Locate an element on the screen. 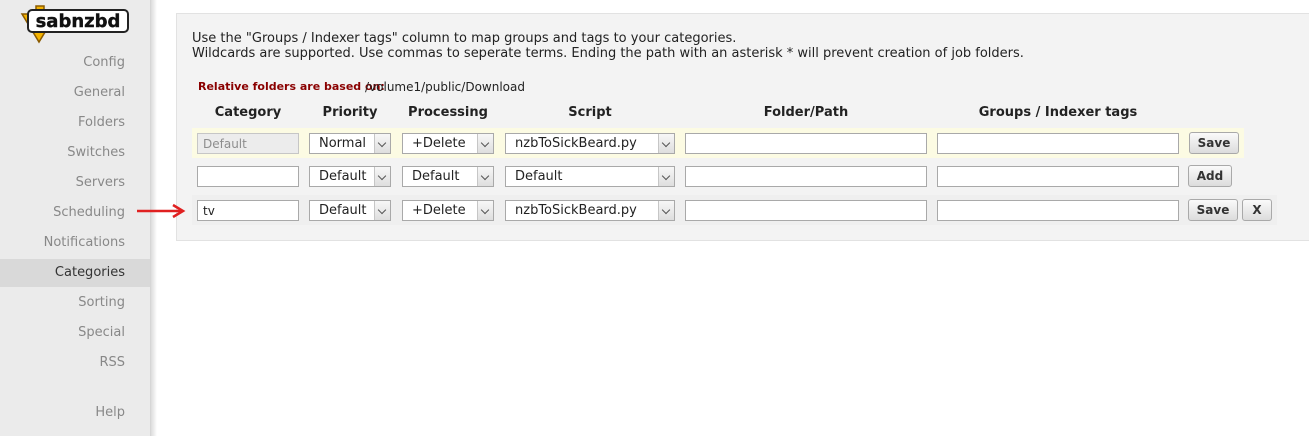  header-folder-path: Folder/Path is located at coordinates (806, 112).